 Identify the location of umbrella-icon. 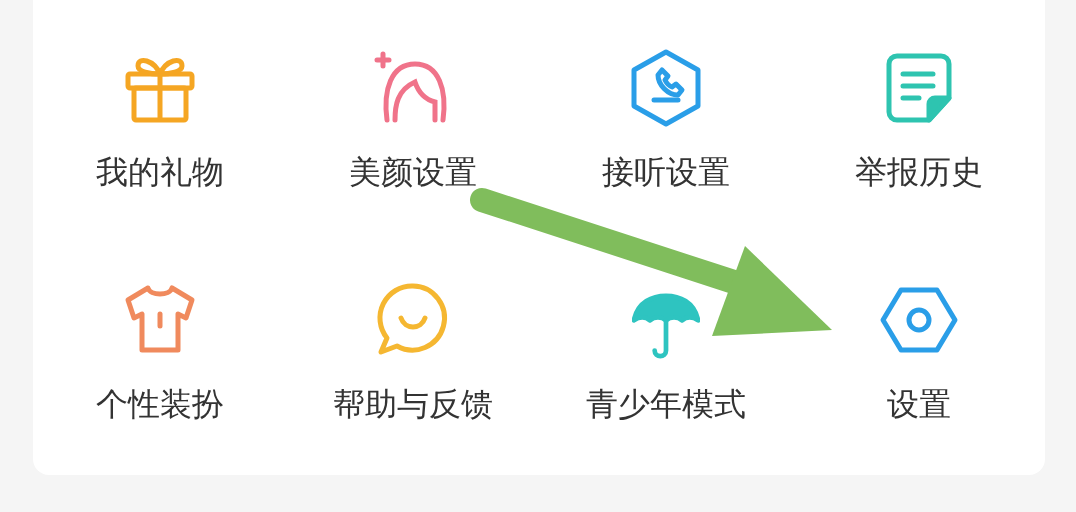
(665, 326).